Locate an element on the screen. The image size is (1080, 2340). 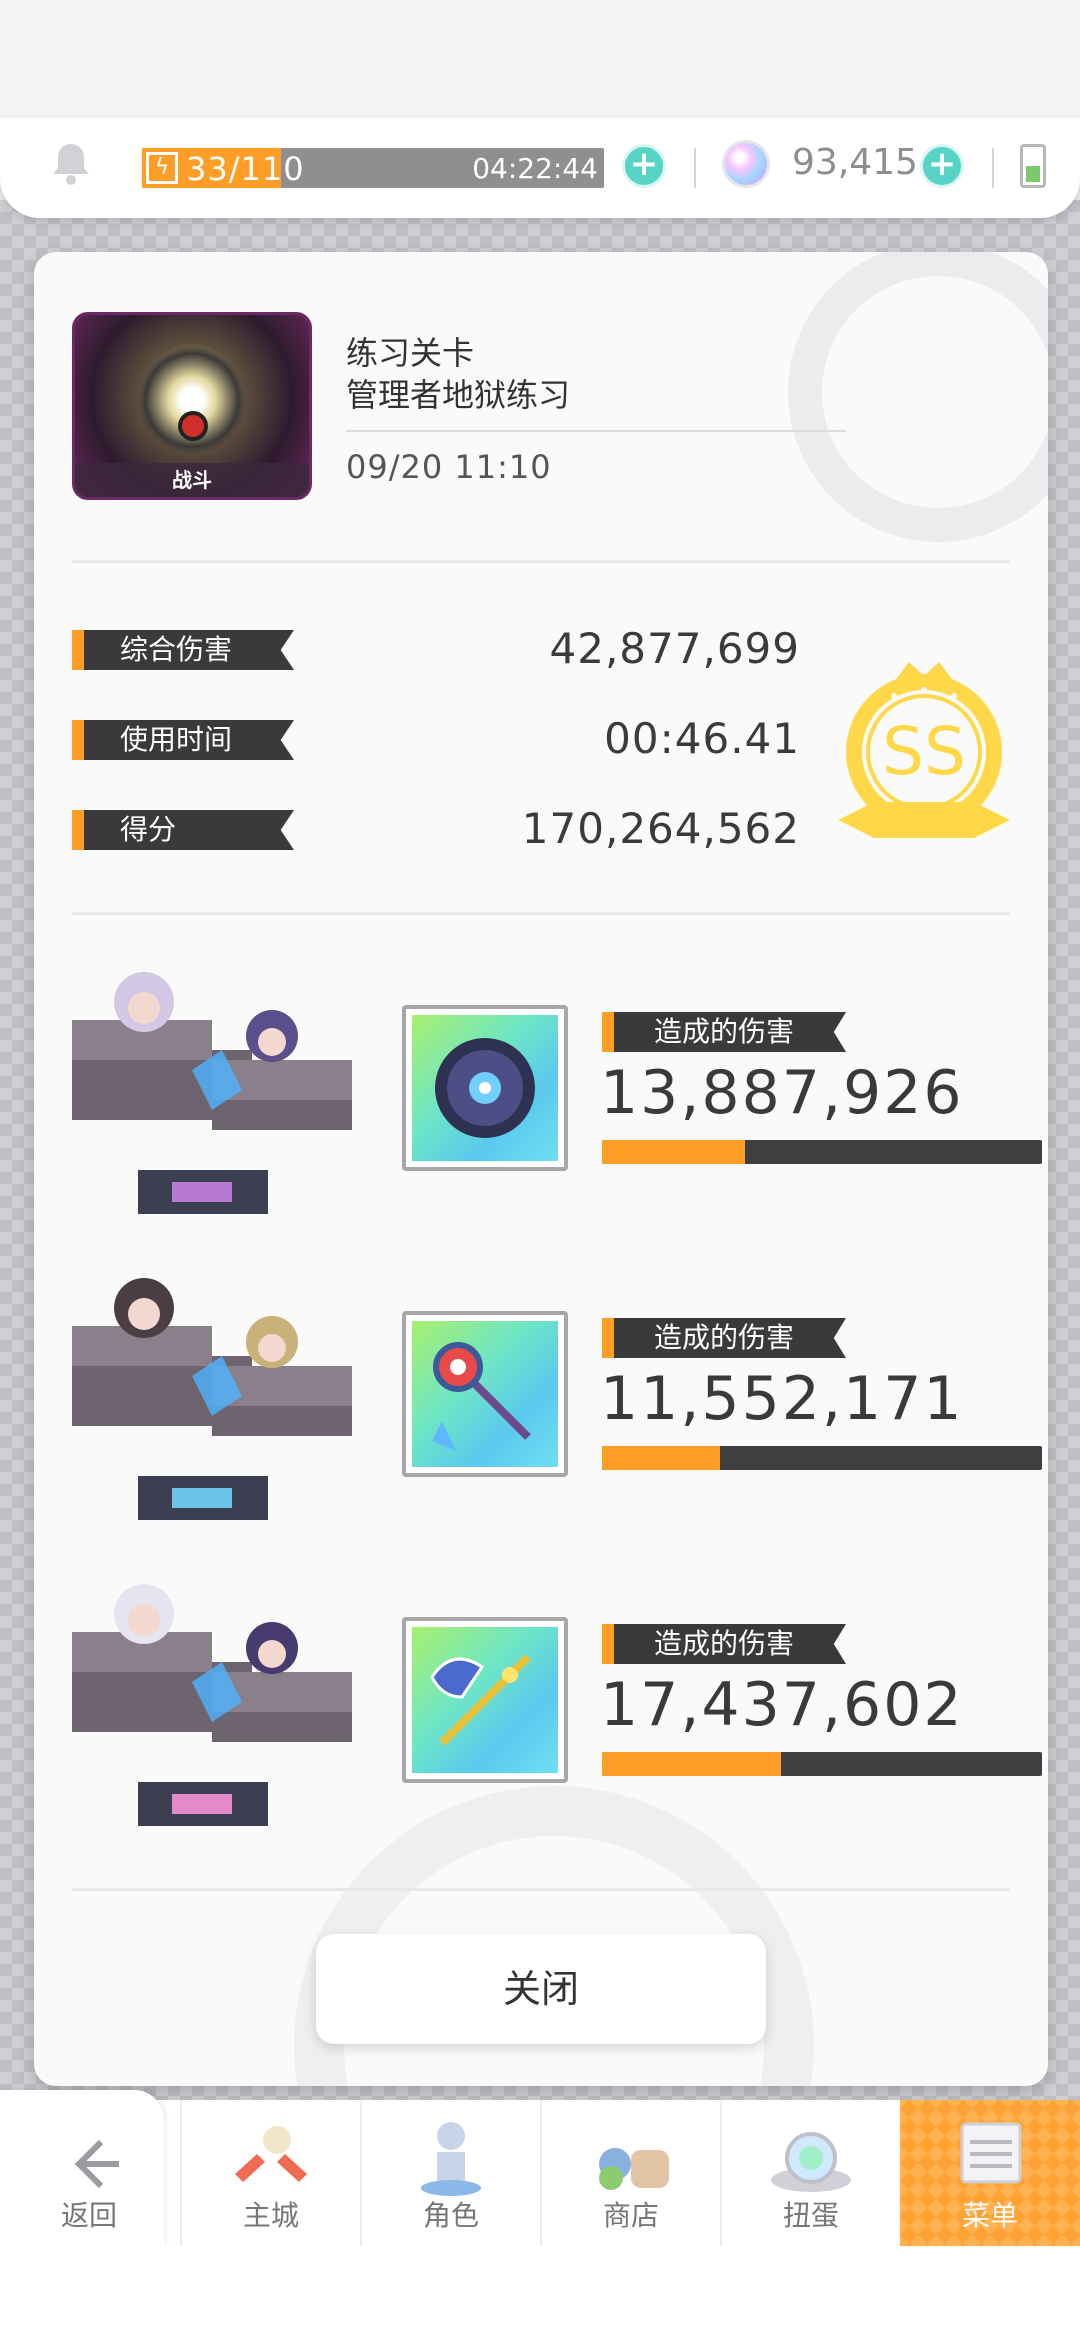
nav-label: 扭蛋 is located at coordinates (810, 2215).